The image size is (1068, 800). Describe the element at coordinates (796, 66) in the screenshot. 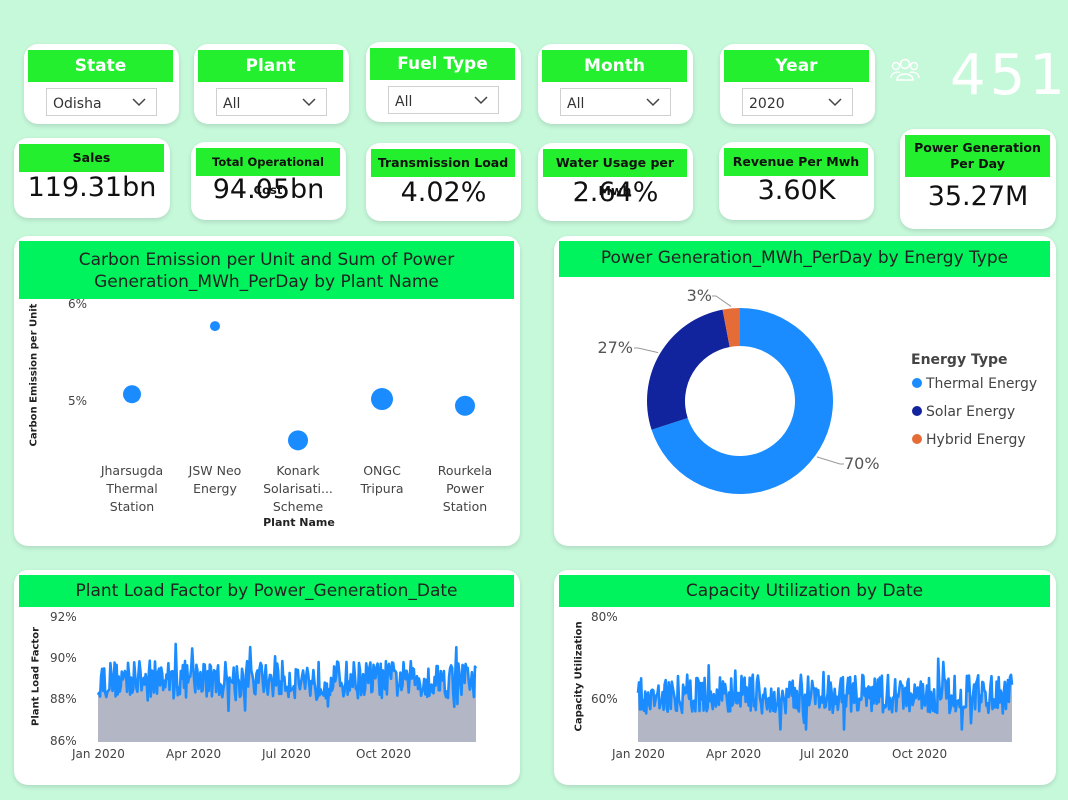

I see `slicer-title: Year` at that location.